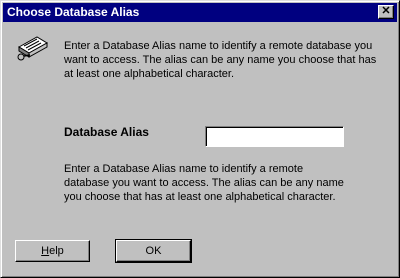 The height and width of the screenshot is (278, 400). What do you see at coordinates (106, 132) in the screenshot?
I see `database-alias-label: Database Alias` at bounding box center [106, 132].